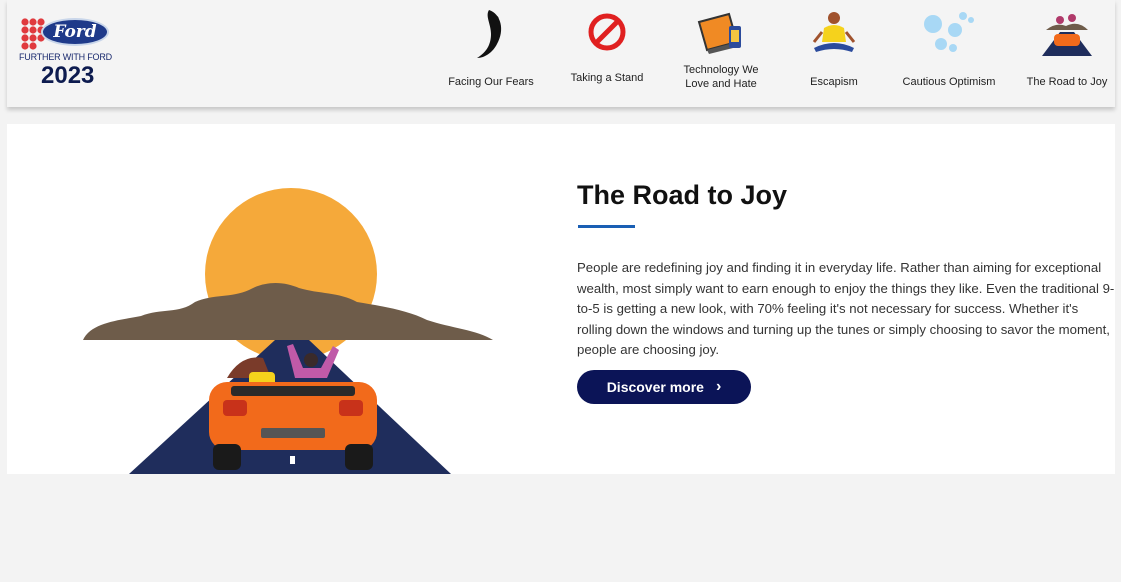 The image size is (1121, 582). I want to click on discover-more-button: Discover more ›, so click(664, 387).